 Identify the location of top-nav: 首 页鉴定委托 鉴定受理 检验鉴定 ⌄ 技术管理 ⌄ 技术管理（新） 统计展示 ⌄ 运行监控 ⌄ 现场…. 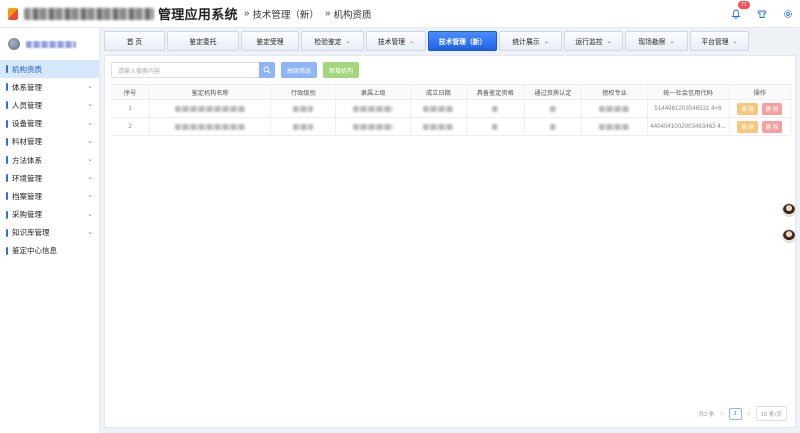
(426, 41).